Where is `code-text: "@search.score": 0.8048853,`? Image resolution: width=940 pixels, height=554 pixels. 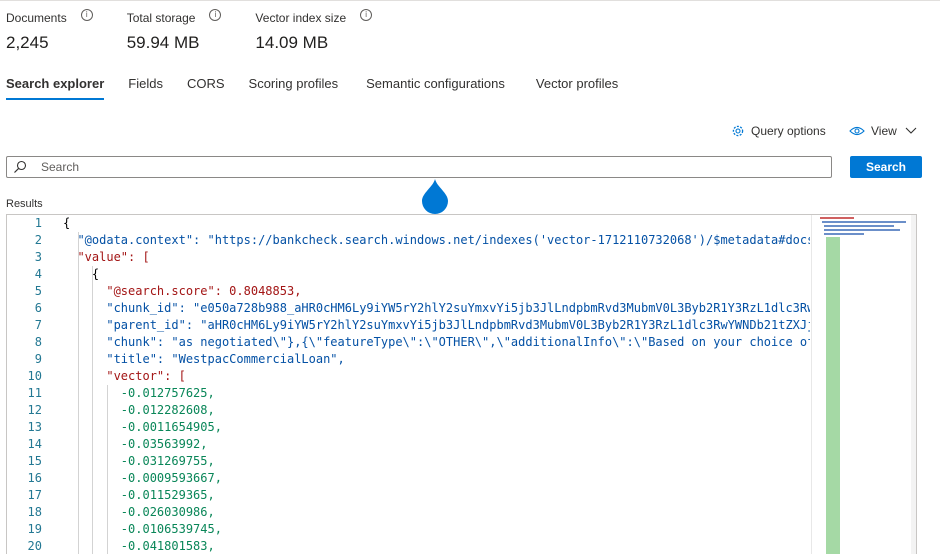 code-text: "@search.score": 0.8048853, is located at coordinates (182, 291).